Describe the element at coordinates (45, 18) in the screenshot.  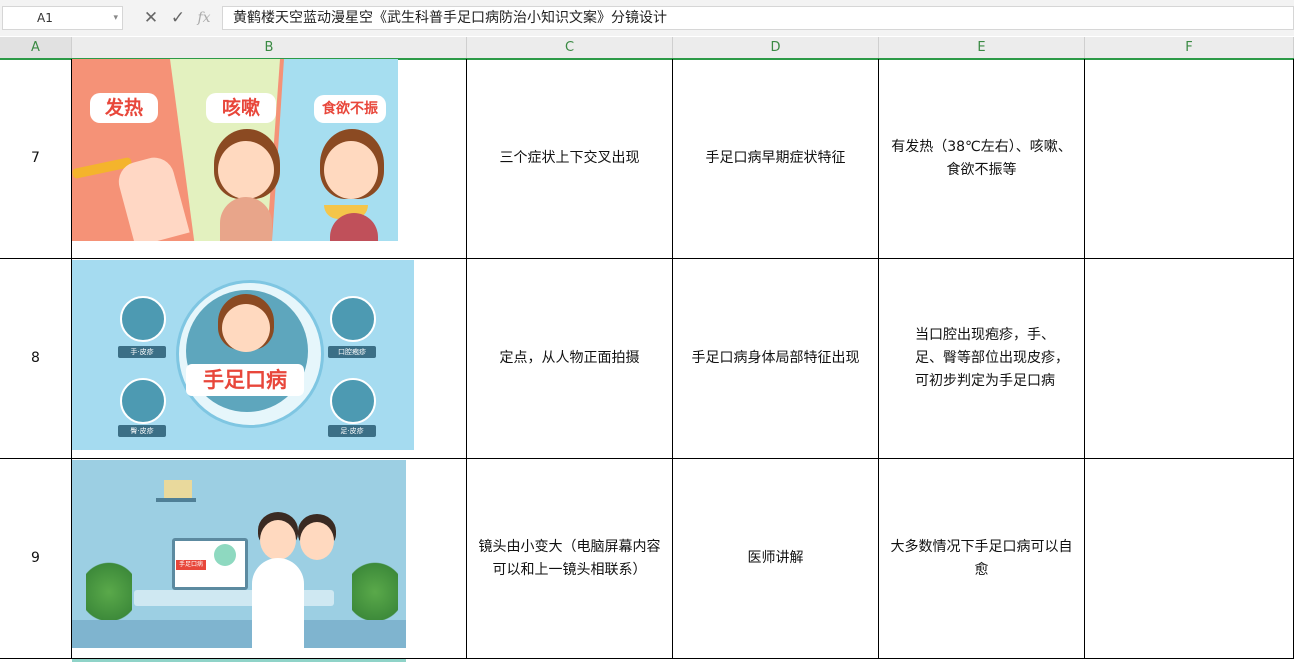
I see `cell-reference: A1` at that location.